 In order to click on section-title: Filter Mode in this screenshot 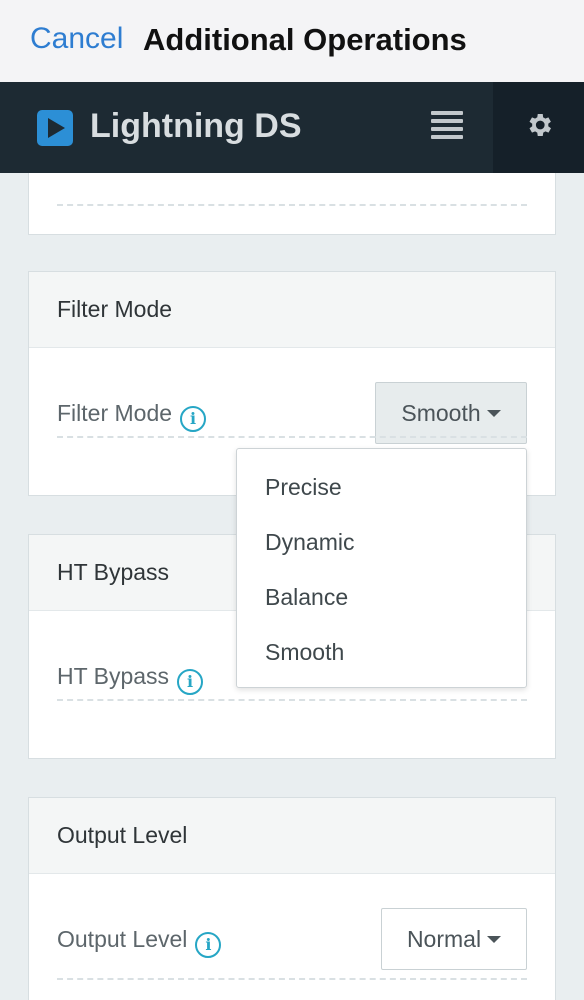, I will do `click(292, 310)`.